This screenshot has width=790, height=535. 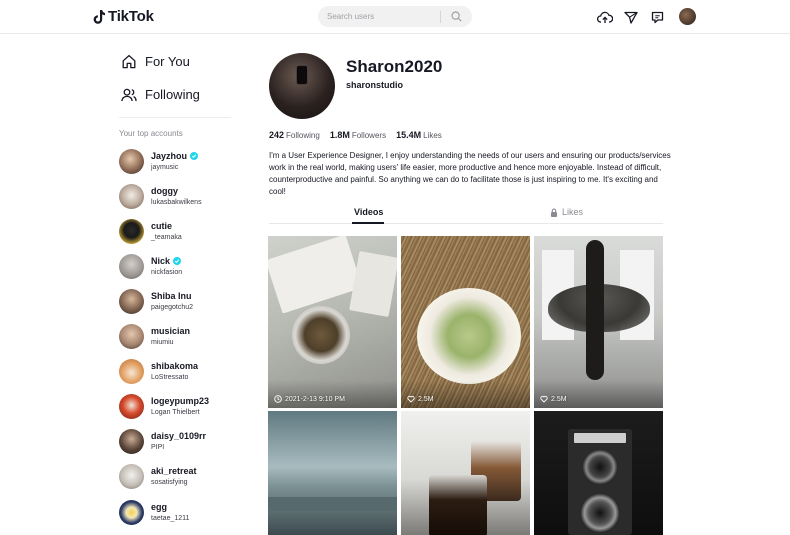 I want to click on inbox-send-icon, so click(x=631, y=17).